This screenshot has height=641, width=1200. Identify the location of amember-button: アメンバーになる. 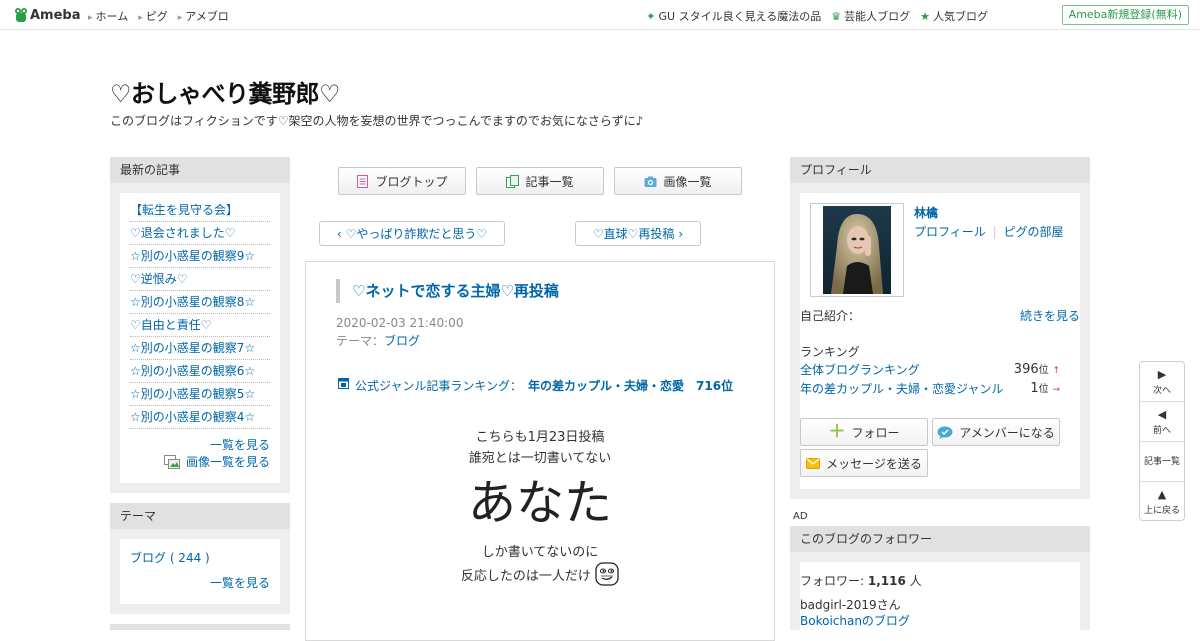
(996, 432).